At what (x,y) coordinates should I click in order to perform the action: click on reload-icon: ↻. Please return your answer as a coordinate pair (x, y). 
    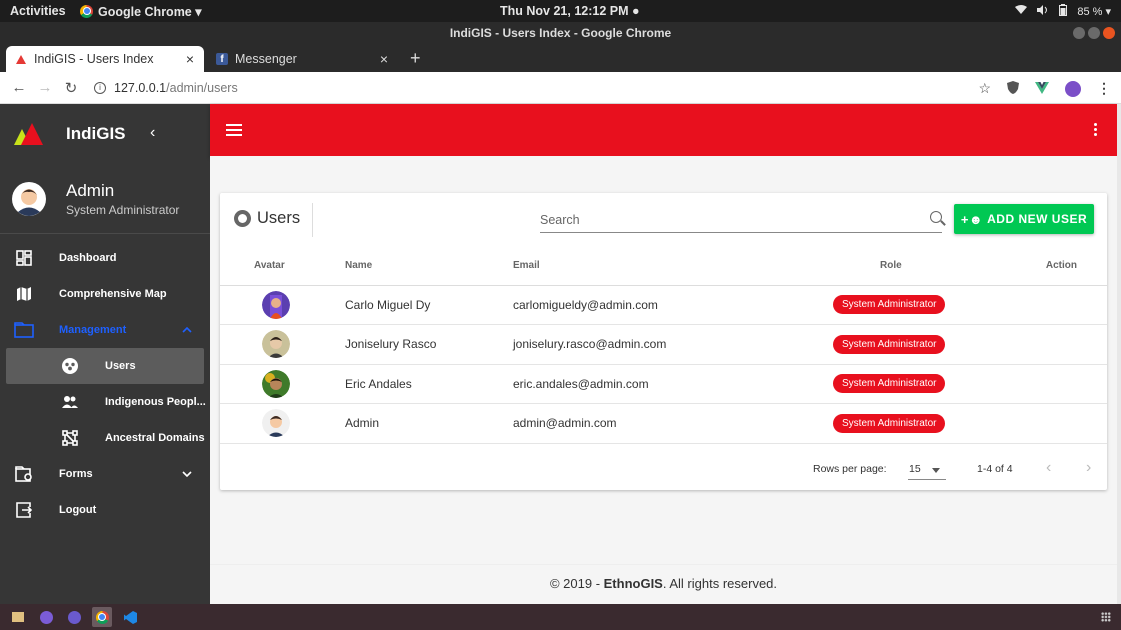
    Looking at the image, I should click on (71, 88).